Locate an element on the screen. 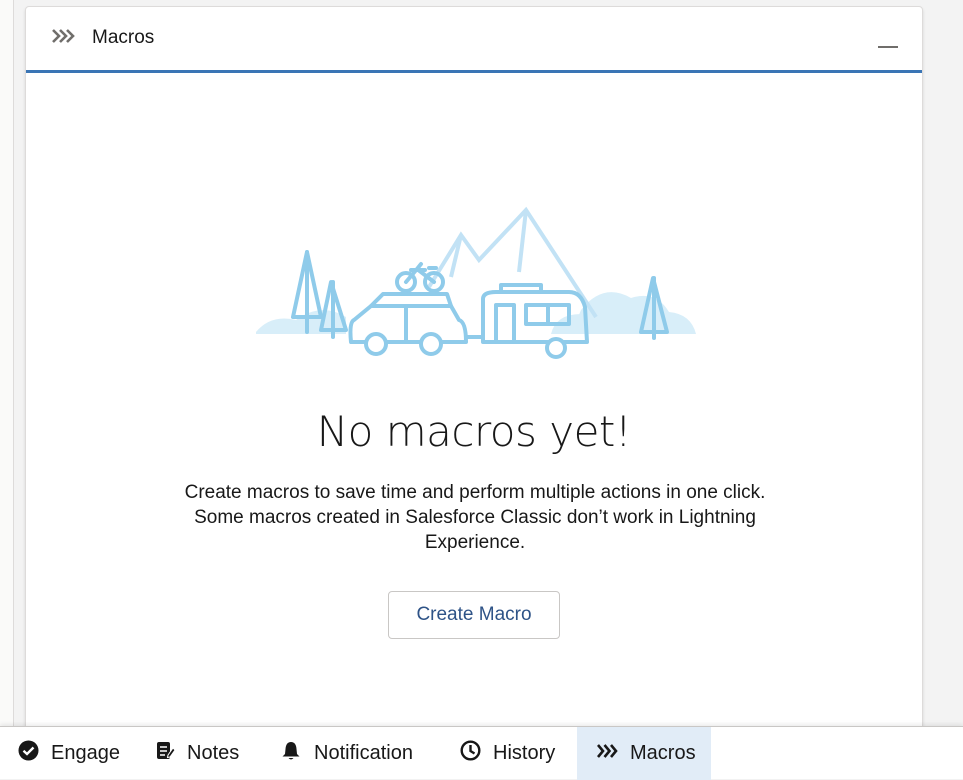 The width and height of the screenshot is (963, 780). clock-icon is located at coordinates (476, 753).